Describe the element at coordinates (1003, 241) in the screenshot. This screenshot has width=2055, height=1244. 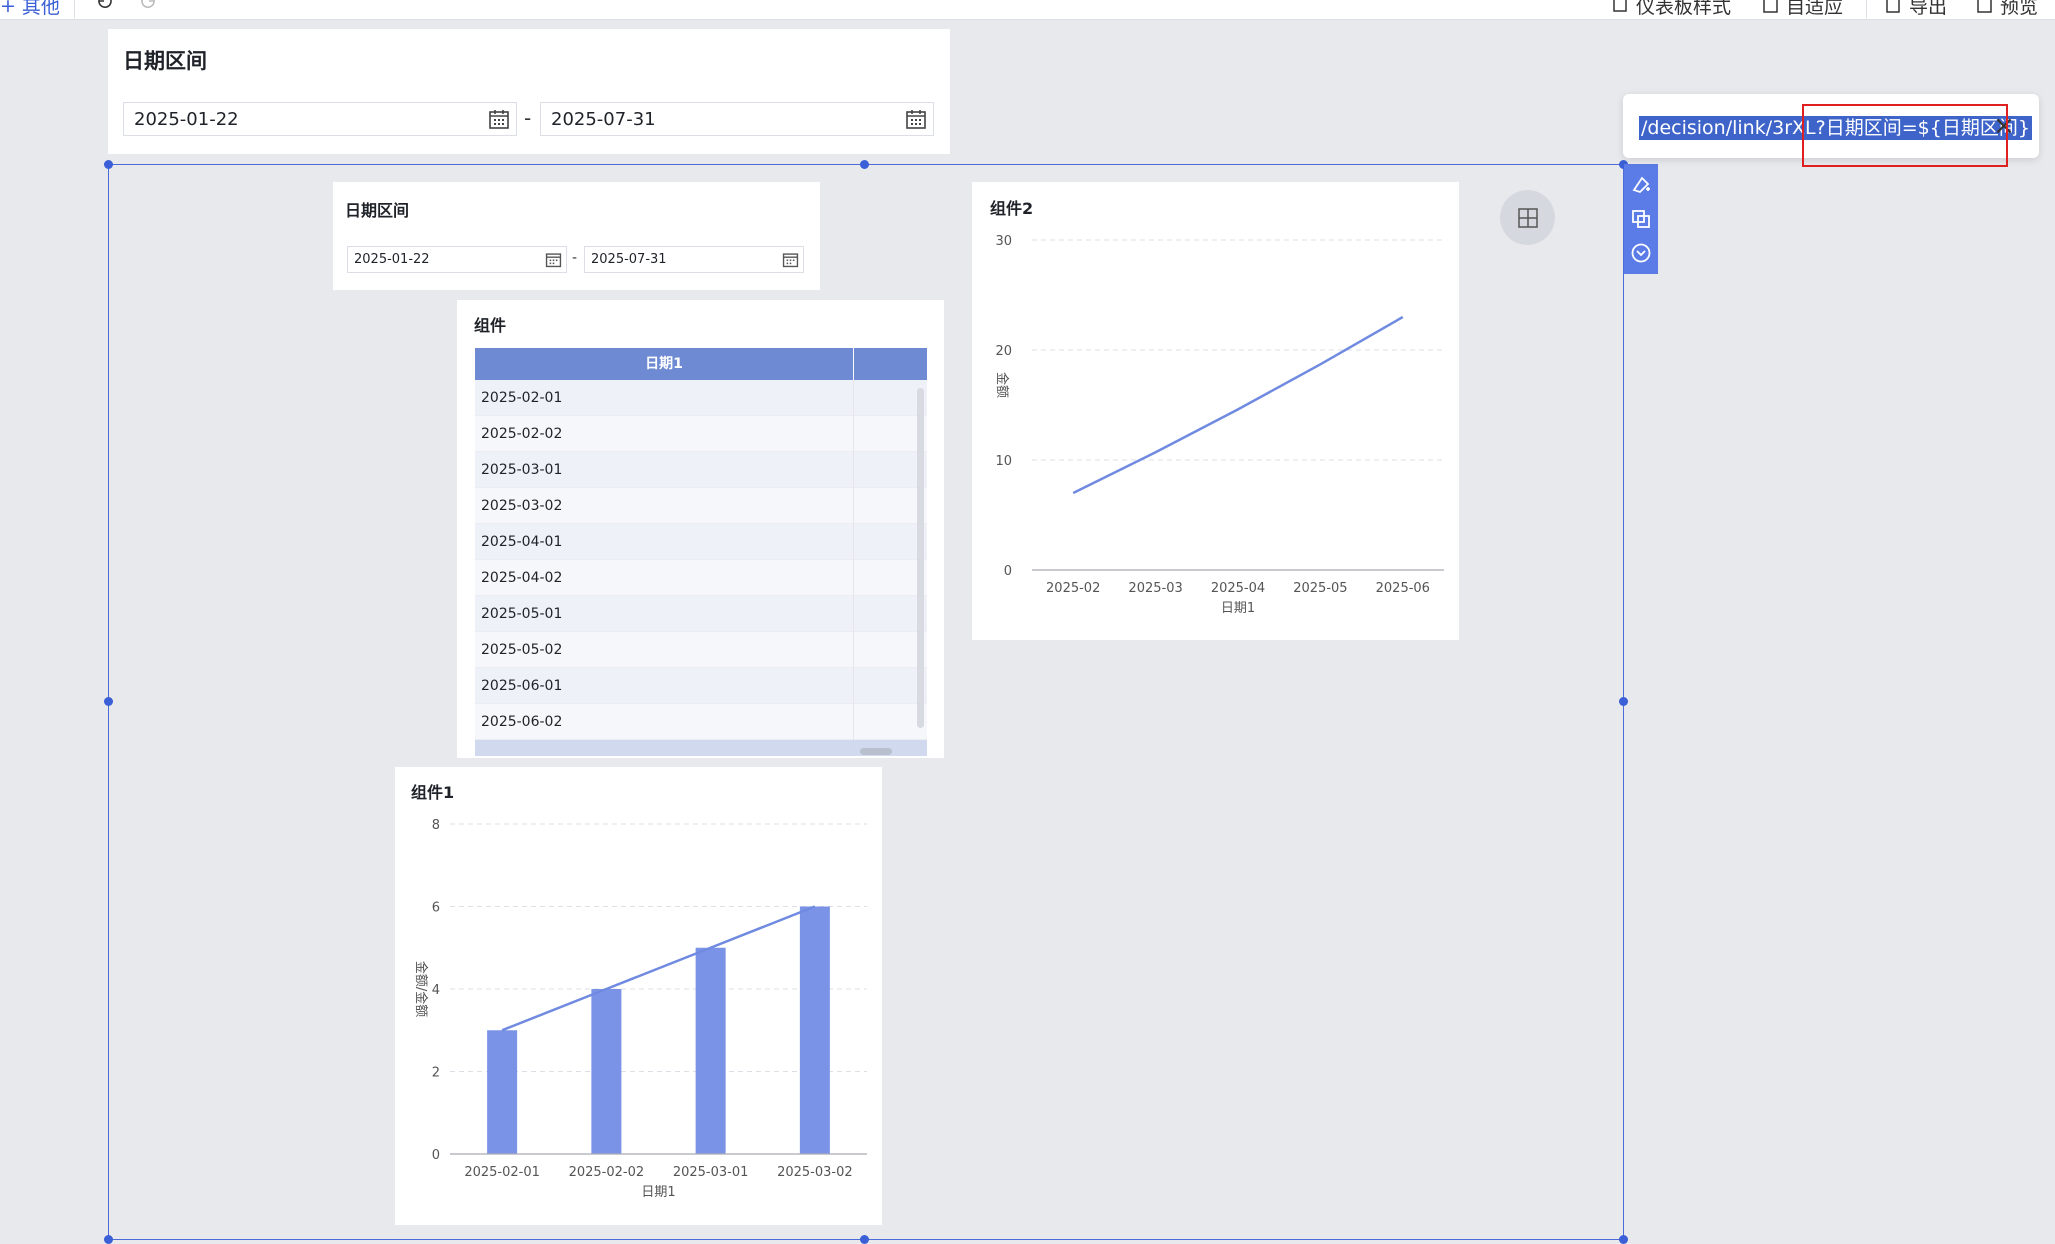
I see `y-tick-label: 30` at that location.